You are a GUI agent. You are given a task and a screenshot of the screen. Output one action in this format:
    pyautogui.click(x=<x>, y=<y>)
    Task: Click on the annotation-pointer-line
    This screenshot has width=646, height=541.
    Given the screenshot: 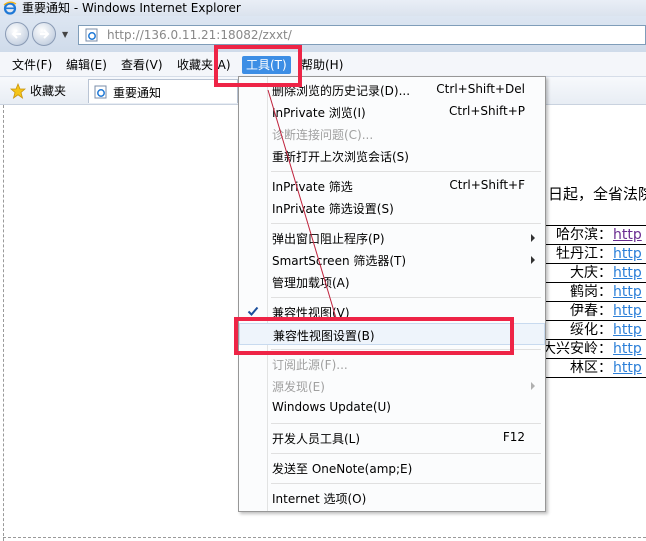 What is the action you would take?
    pyautogui.click(x=302, y=204)
    